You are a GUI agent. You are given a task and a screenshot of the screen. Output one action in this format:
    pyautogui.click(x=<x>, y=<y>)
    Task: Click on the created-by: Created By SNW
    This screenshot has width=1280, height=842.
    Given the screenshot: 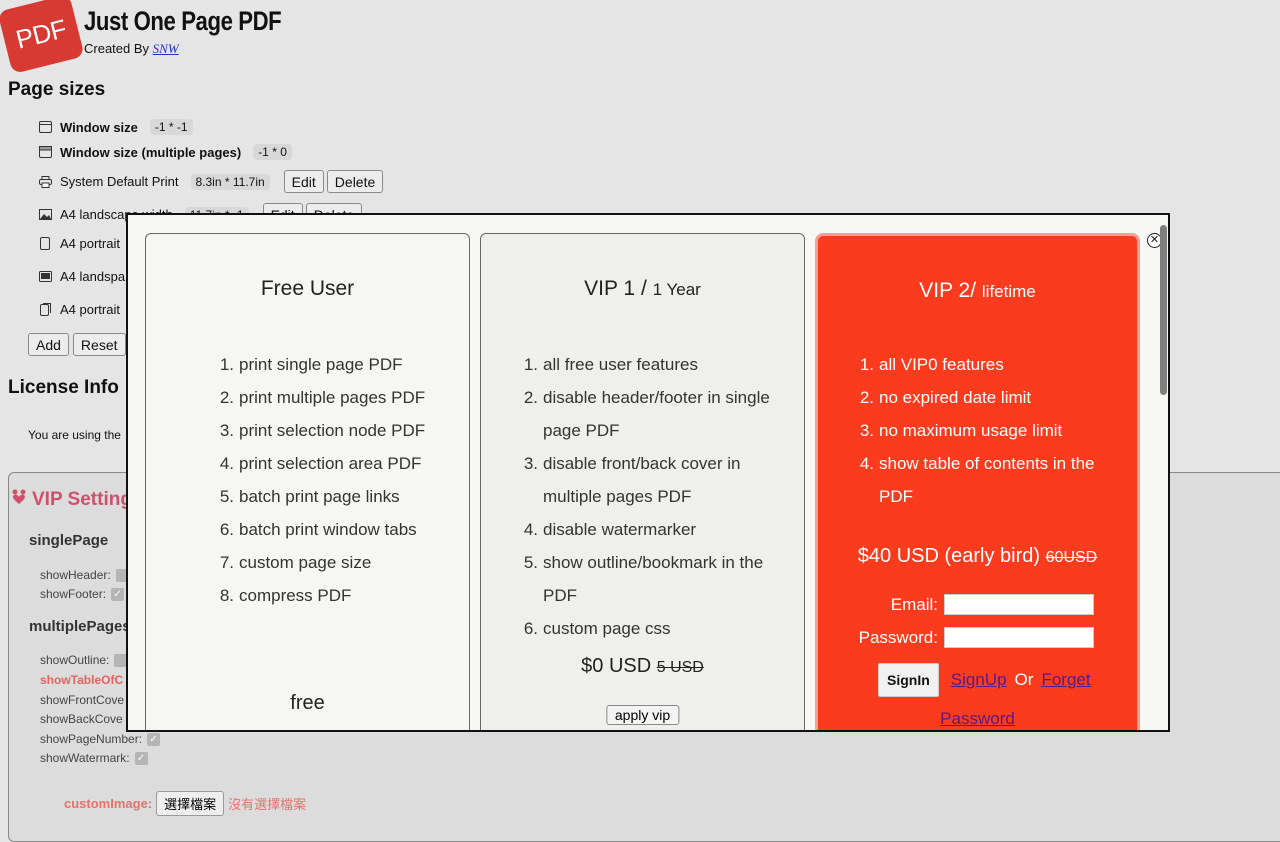 What is the action you would take?
    pyautogui.click(x=131, y=49)
    